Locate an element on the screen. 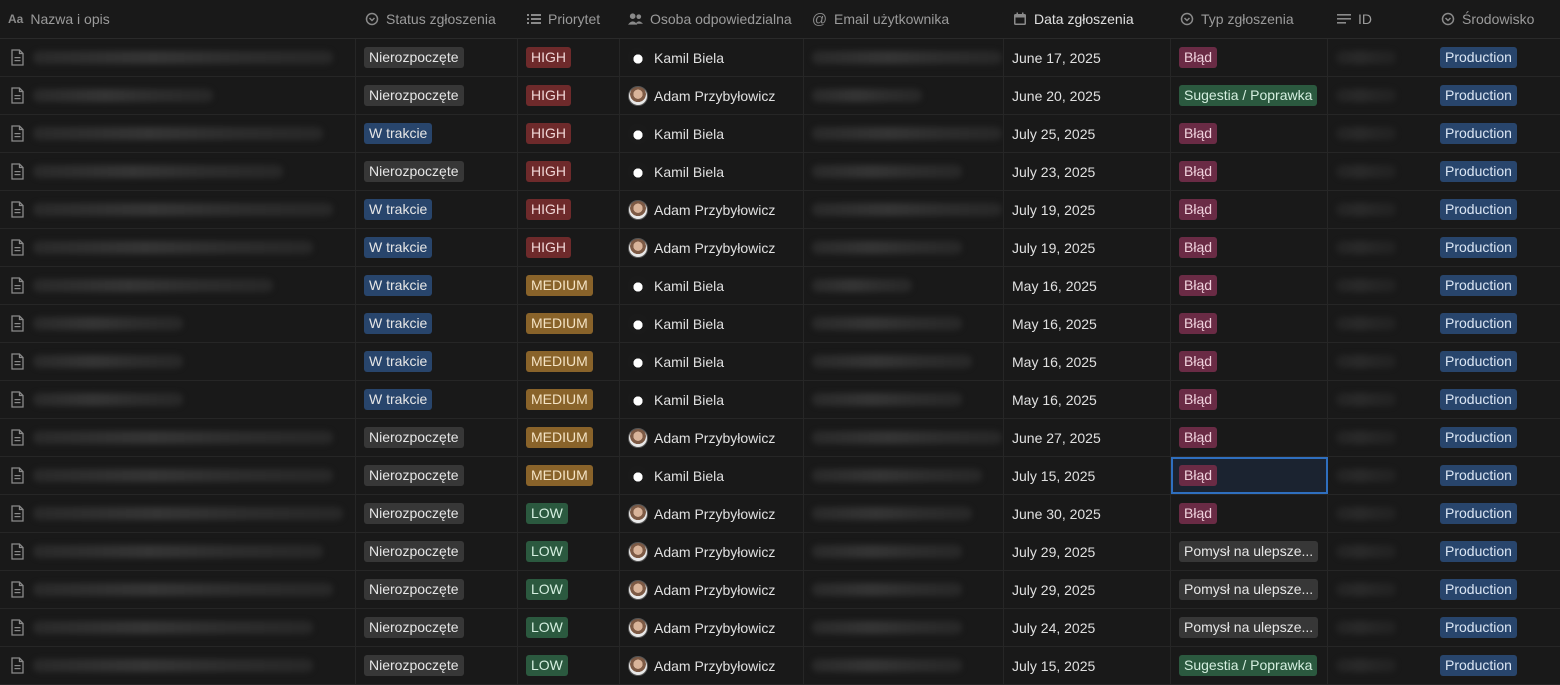 This screenshot has height=685, width=1560. column-header-name: Aa Nazwa i opis is located at coordinates (178, 19).